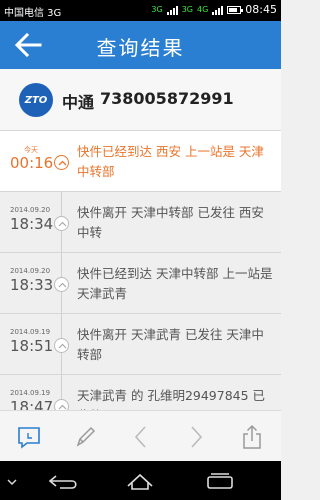  What do you see at coordinates (170, 344) in the screenshot?
I see `timeline-text: 快件离开 天津武青 已发往 天津中转部` at bounding box center [170, 344].